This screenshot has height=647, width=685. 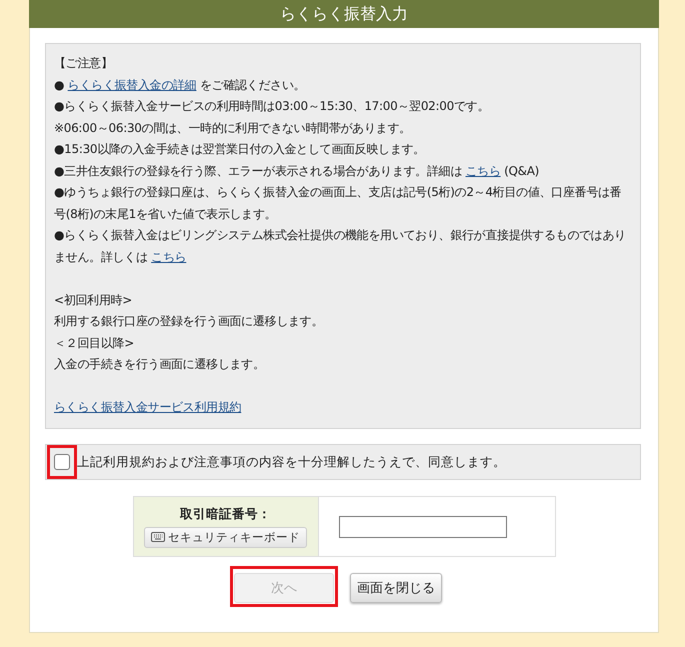 I want to click on close-button: 画面を閉じる, so click(x=396, y=588).